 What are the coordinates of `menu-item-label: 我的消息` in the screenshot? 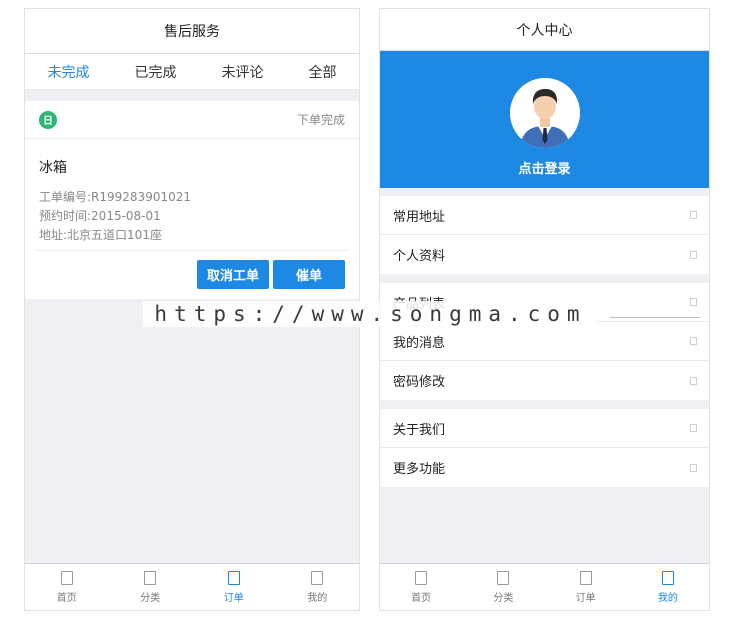 It's located at (419, 343).